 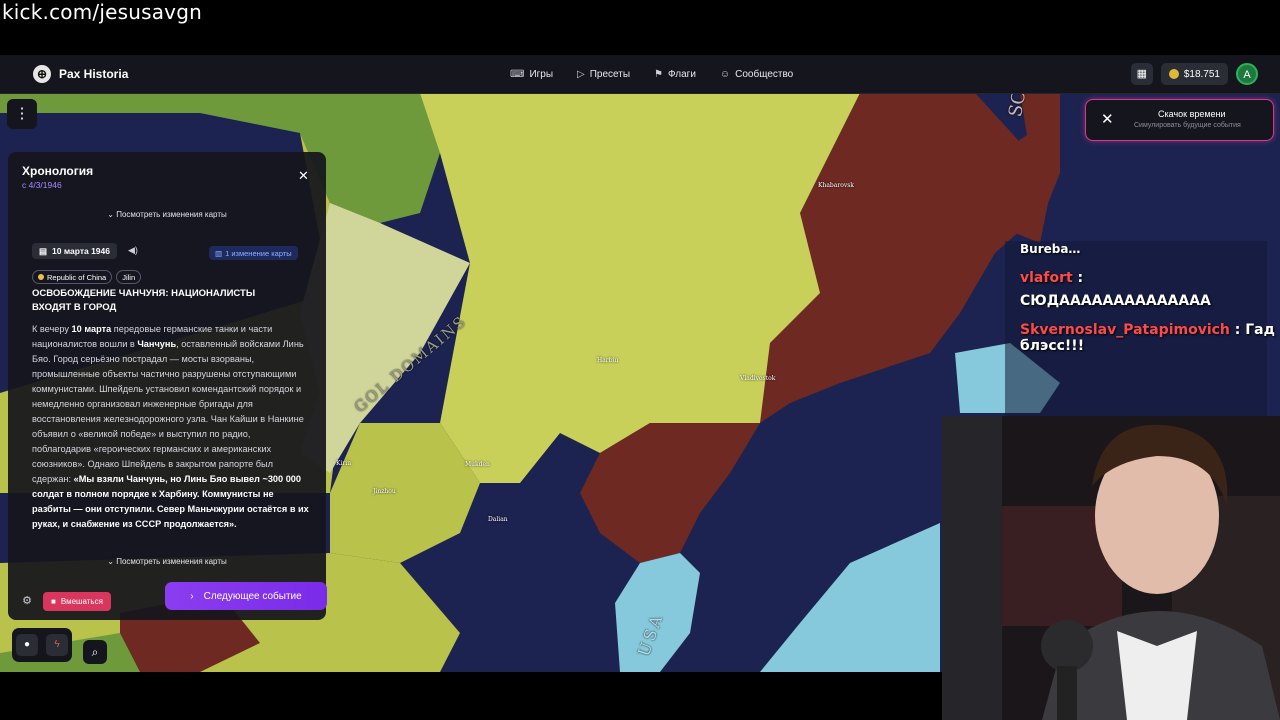 I want to click on event-date-chip: ▤ 10 марта 1946, so click(x=74, y=251).